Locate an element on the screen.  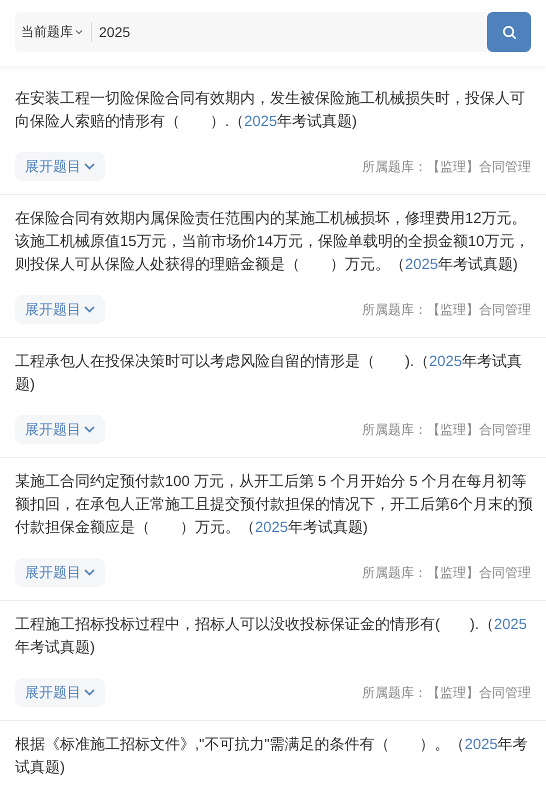
search-icon is located at coordinates (509, 32).